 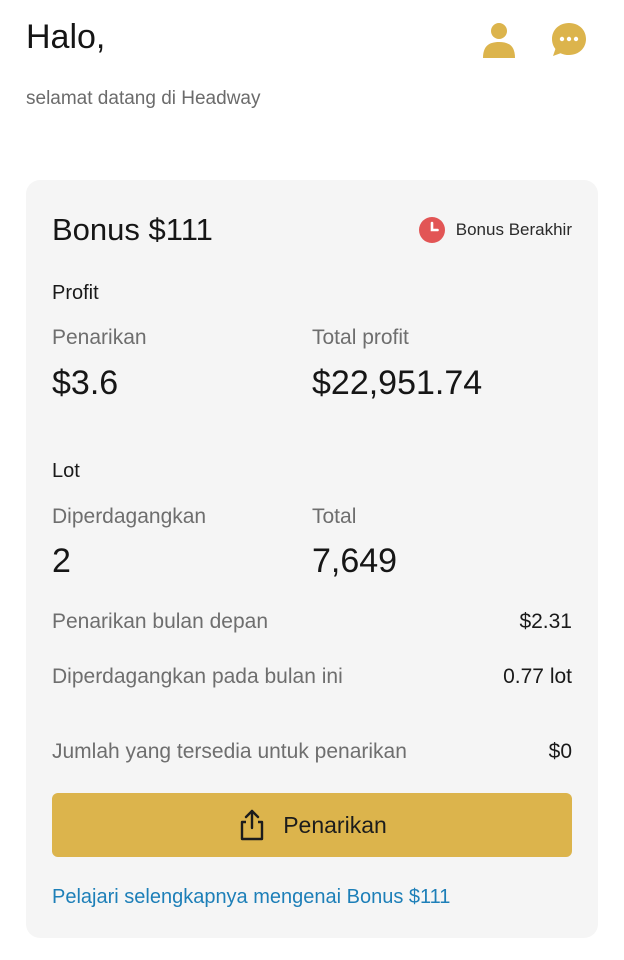 What do you see at coordinates (99, 337) in the screenshot?
I see `withdrawal-label: Penarikan` at bounding box center [99, 337].